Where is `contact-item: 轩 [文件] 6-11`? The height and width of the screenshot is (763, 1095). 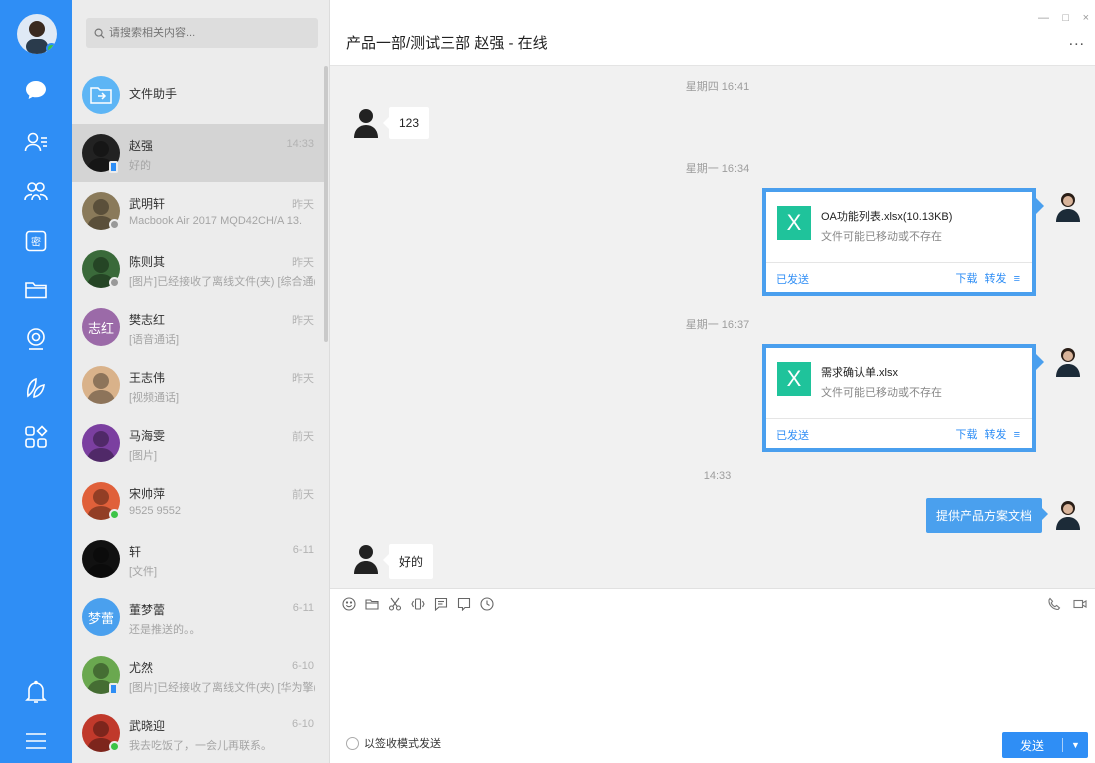 contact-item: 轩 [文件] 6-11 is located at coordinates (198, 559).